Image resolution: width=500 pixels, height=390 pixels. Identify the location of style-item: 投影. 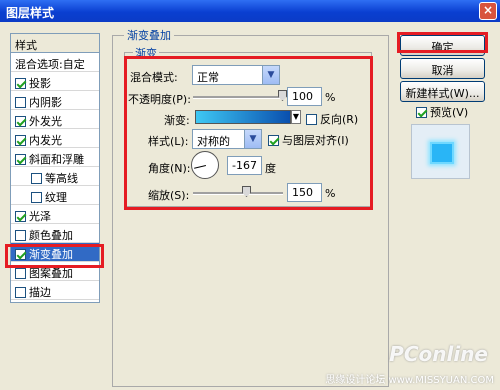
(55, 81).